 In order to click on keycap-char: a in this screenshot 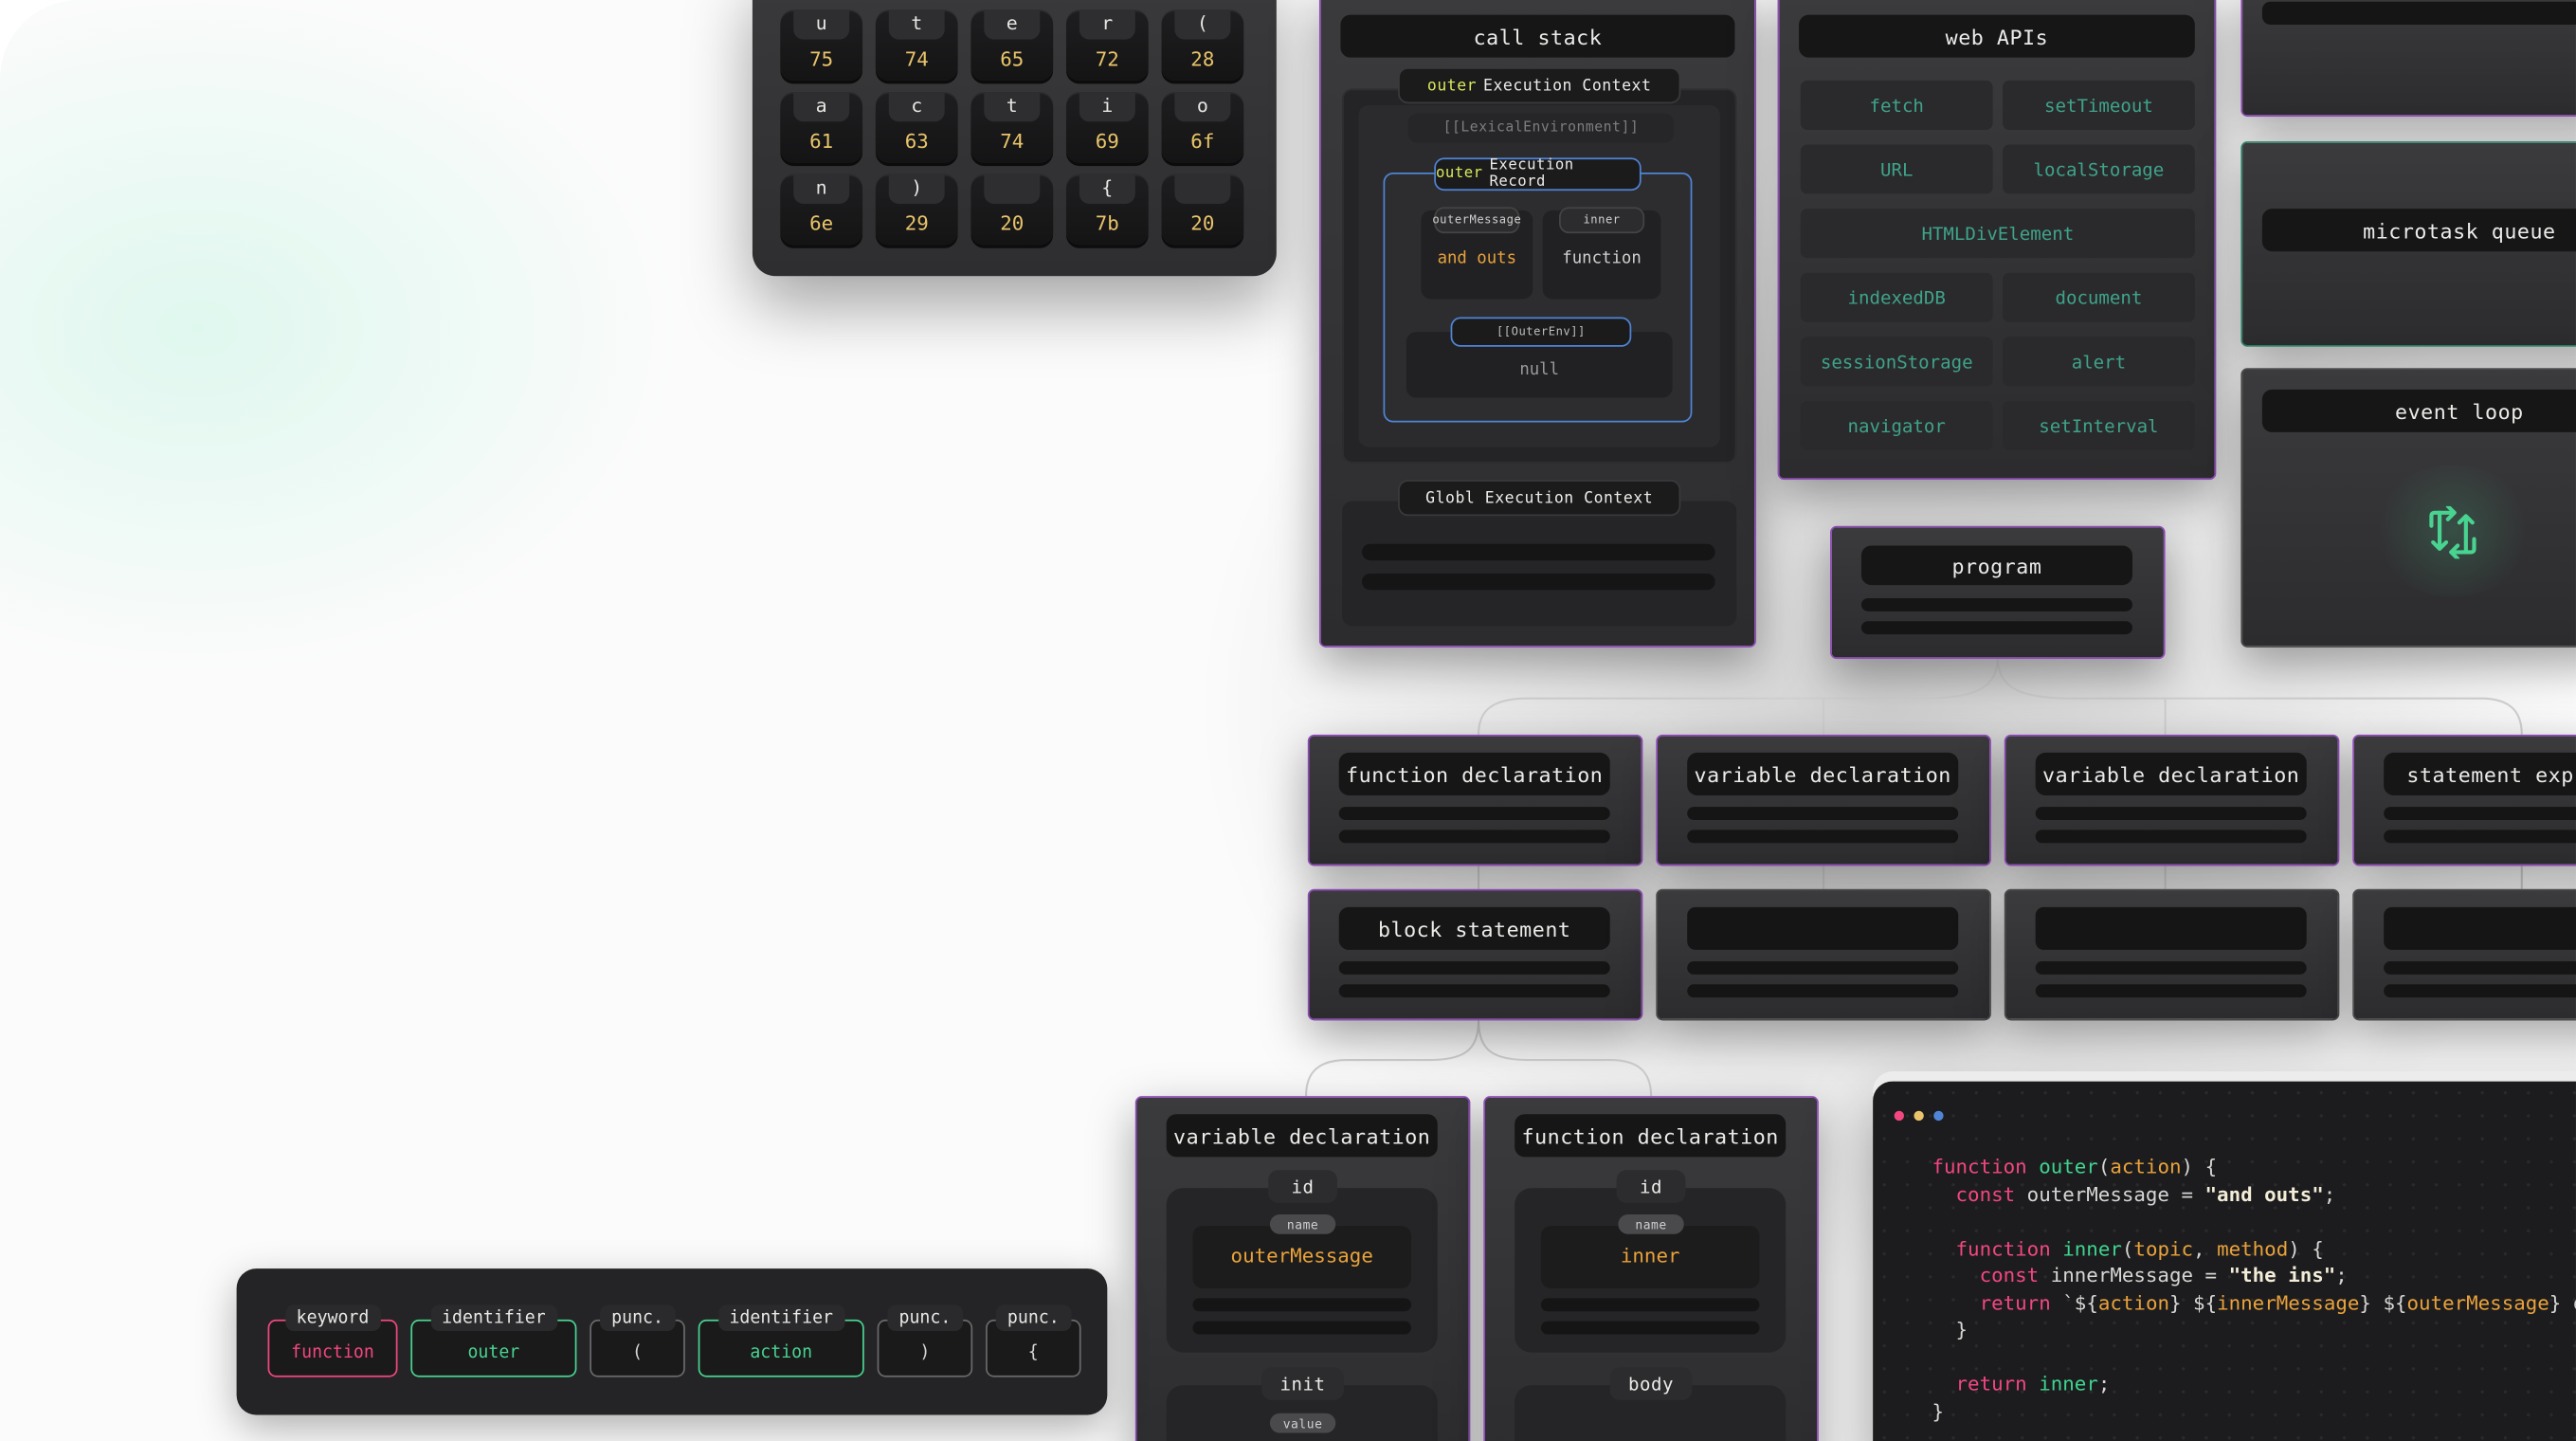, I will do `click(821, 107)`.